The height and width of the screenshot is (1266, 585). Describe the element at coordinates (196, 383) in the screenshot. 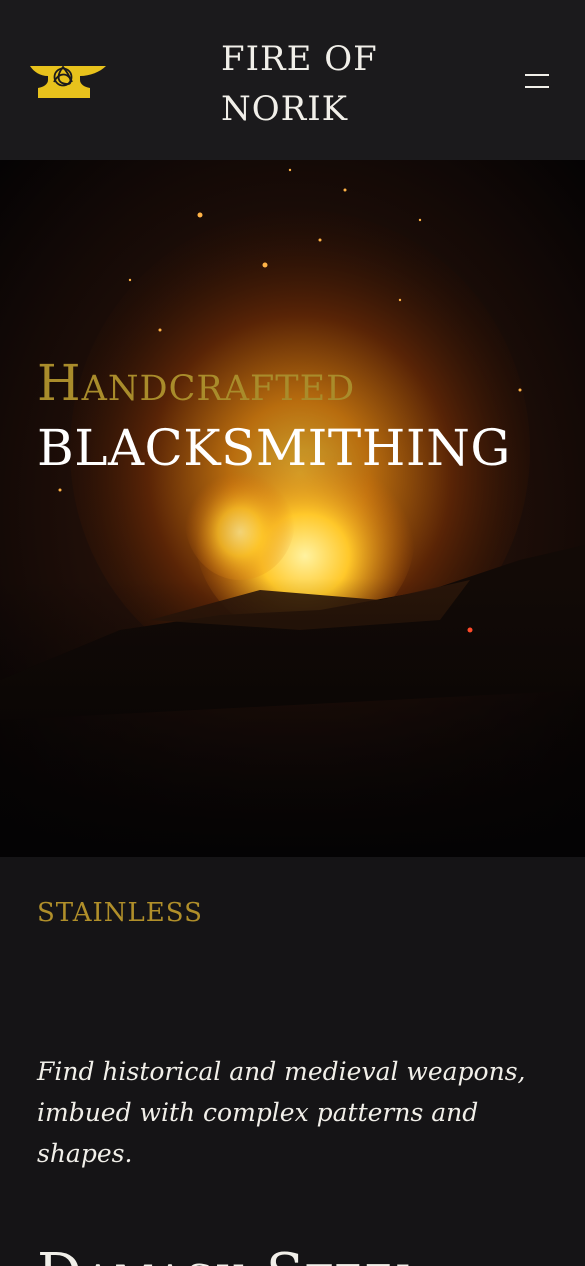

I see `hero-title-line-1: Handcrafted` at that location.